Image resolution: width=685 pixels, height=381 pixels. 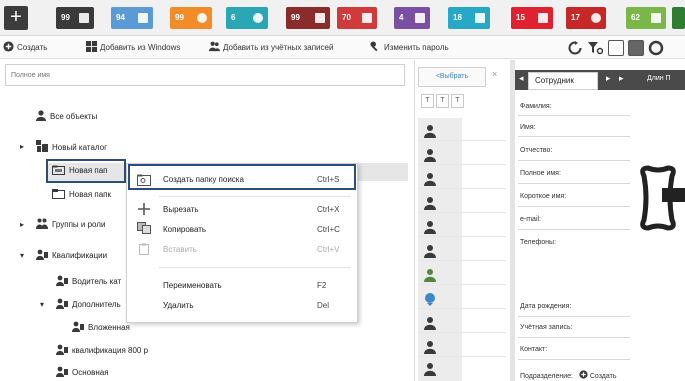 What do you see at coordinates (308, 18) in the screenshot?
I see `counter-badge-5: 99` at bounding box center [308, 18].